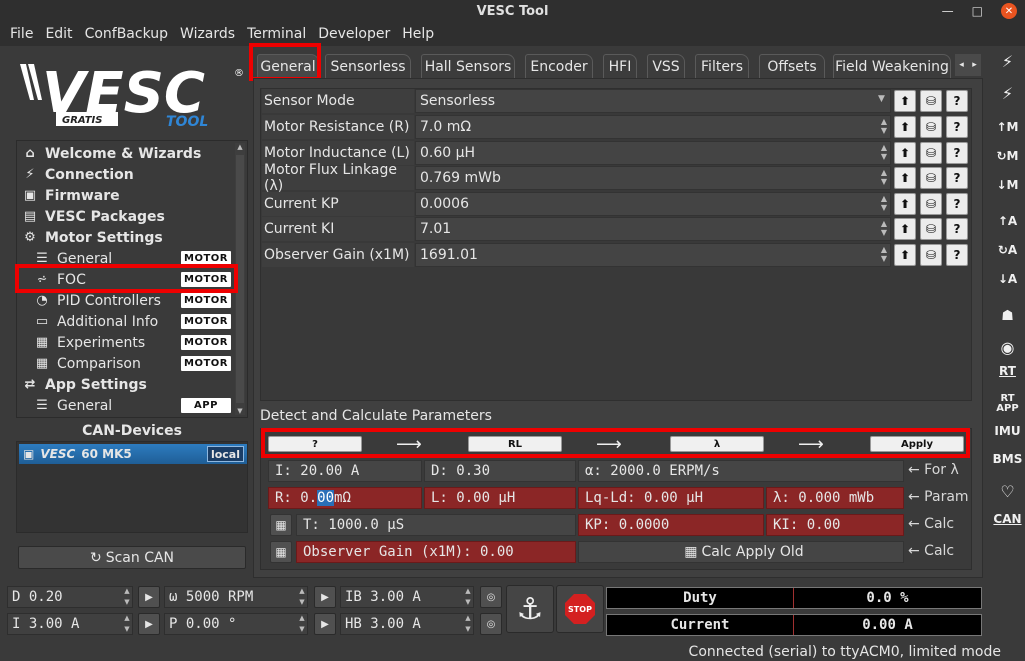  I want to click on tab-filters: Filters, so click(722, 66).